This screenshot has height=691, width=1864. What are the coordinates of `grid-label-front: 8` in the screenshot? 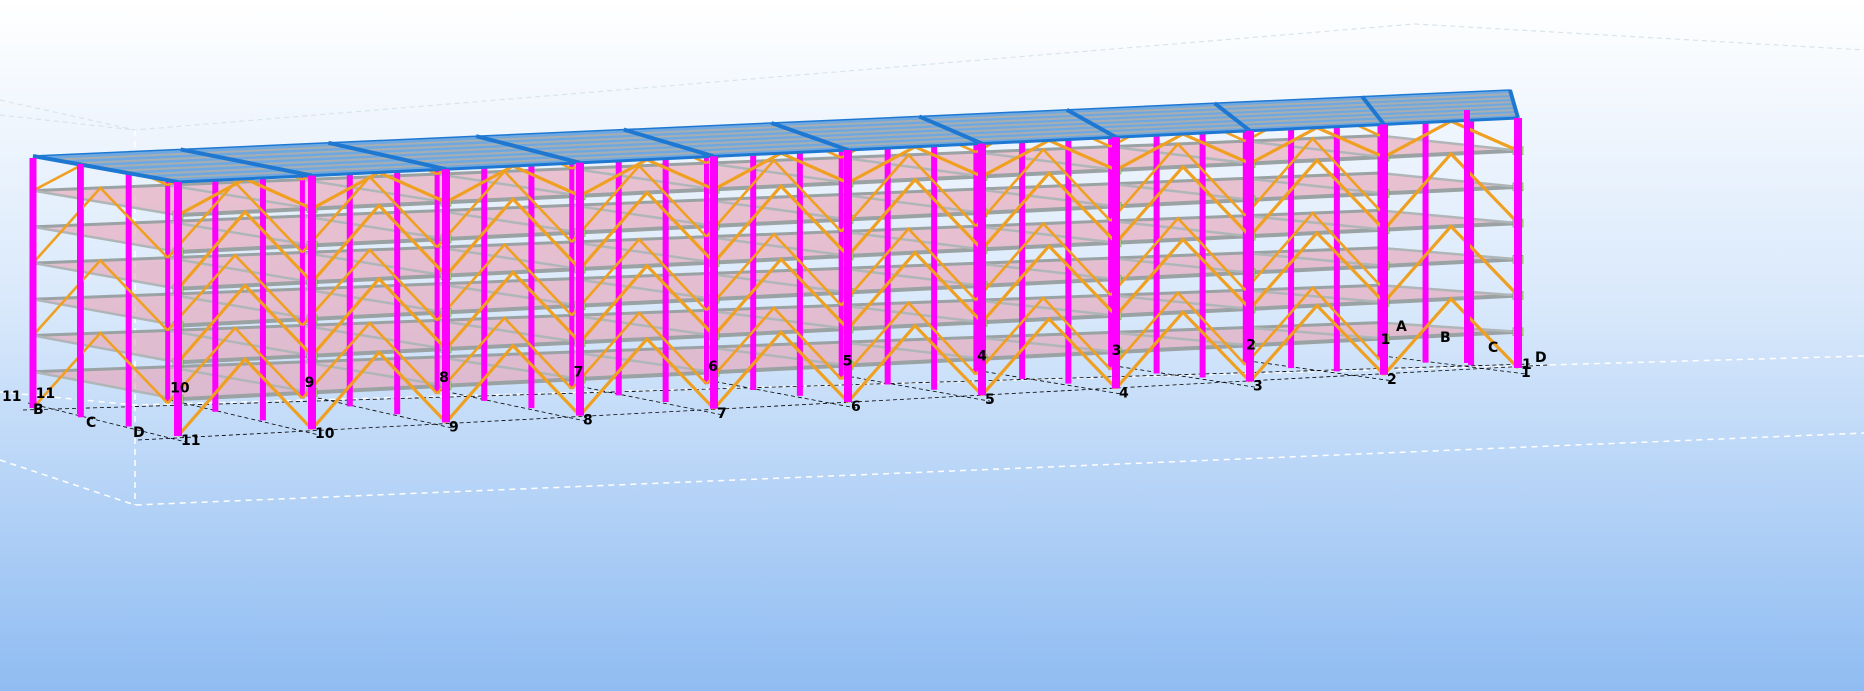 It's located at (588, 421).